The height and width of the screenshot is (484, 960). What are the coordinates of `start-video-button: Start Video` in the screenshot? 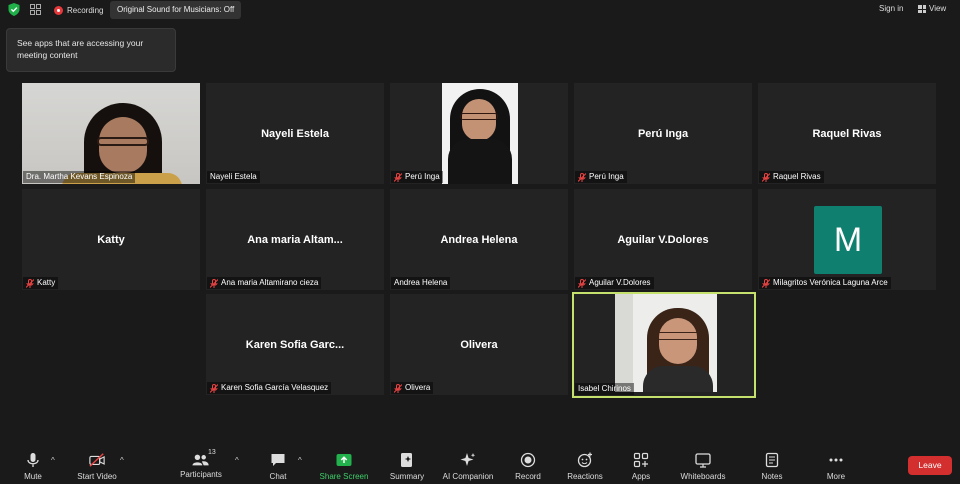 It's located at (97, 465).